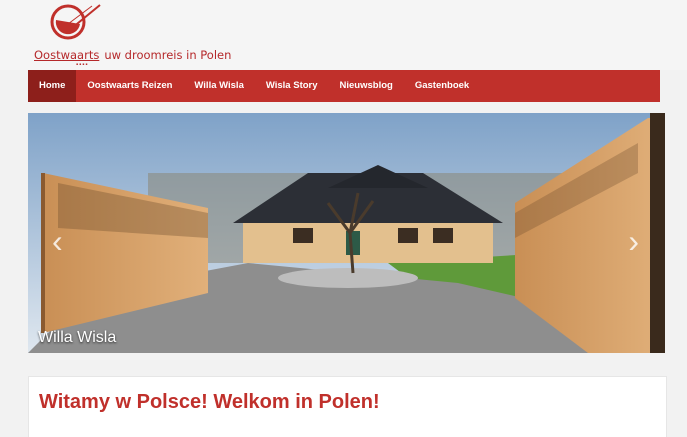 The width and height of the screenshot is (687, 437). I want to click on content-panel: Witamy w Polsce! Welkom in Polen!, so click(347, 406).